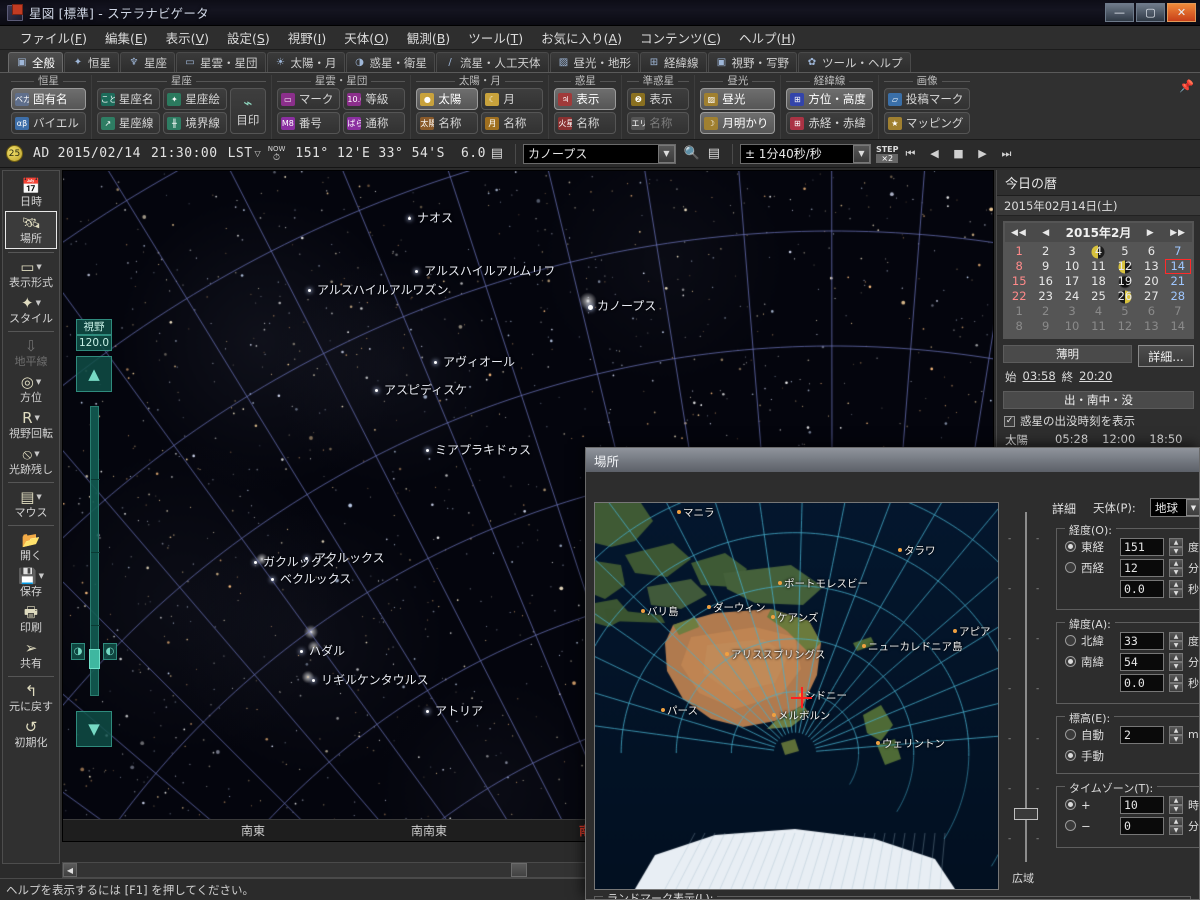 Image resolution: width=1200 pixels, height=900 pixels. Describe the element at coordinates (383, 289) in the screenshot. I see `star-label: アルスハイルアルワズン` at that location.